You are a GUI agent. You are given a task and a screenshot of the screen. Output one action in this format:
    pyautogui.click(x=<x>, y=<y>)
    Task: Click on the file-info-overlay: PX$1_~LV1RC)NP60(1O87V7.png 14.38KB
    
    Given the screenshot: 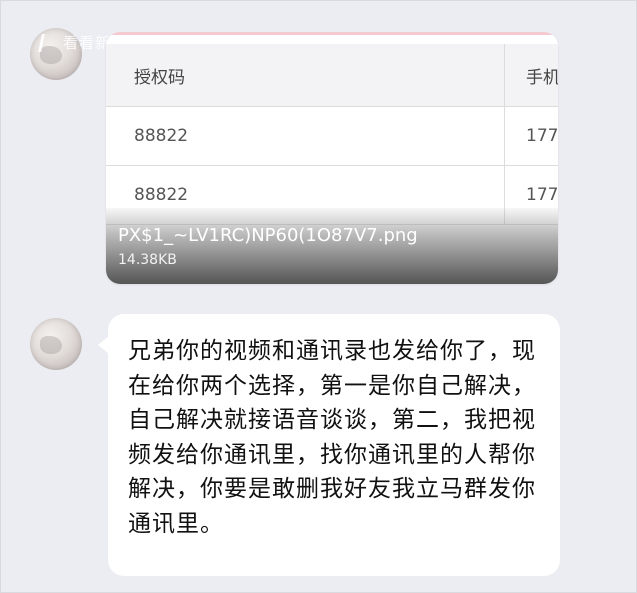 What is the action you would take?
    pyautogui.click(x=332, y=246)
    